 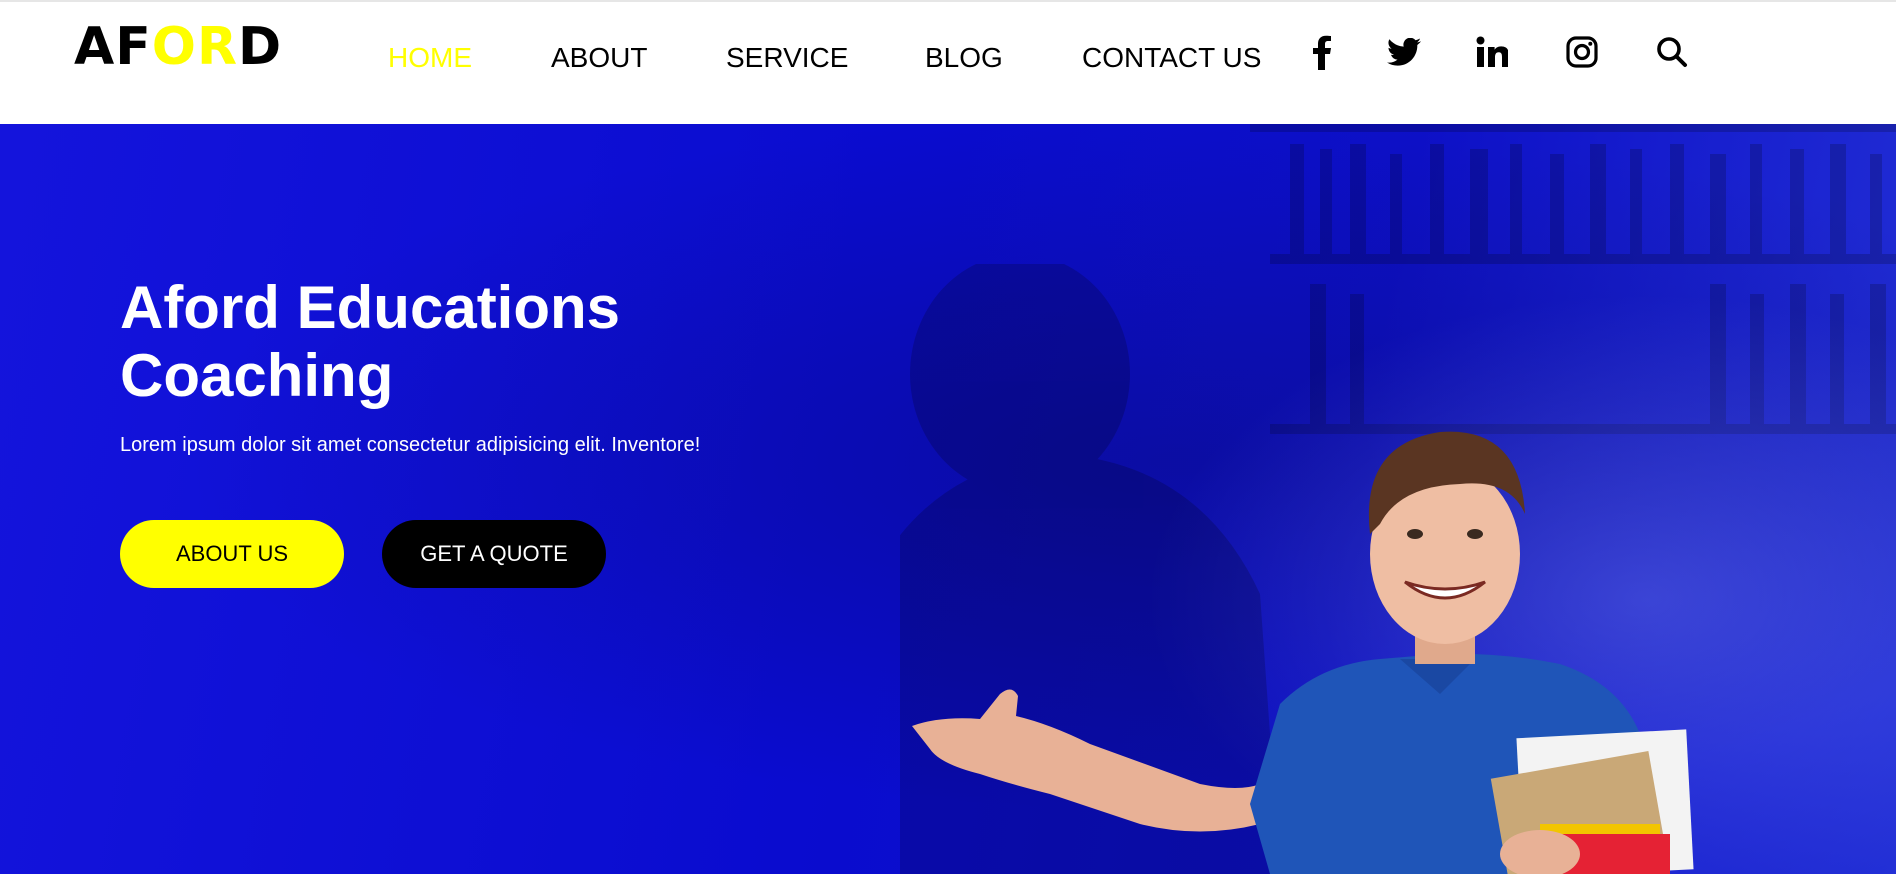 What do you see at coordinates (260, 47) in the screenshot?
I see `logo-text-part3: D` at bounding box center [260, 47].